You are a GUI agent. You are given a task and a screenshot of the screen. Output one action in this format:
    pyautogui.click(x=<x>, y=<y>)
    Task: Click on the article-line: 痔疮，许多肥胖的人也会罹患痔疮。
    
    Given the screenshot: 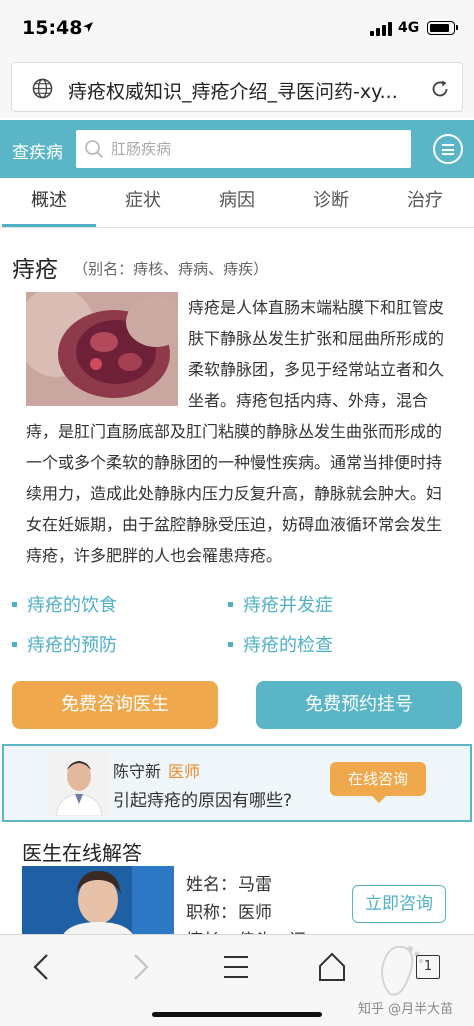 What is the action you would take?
    pyautogui.click(x=154, y=555)
    